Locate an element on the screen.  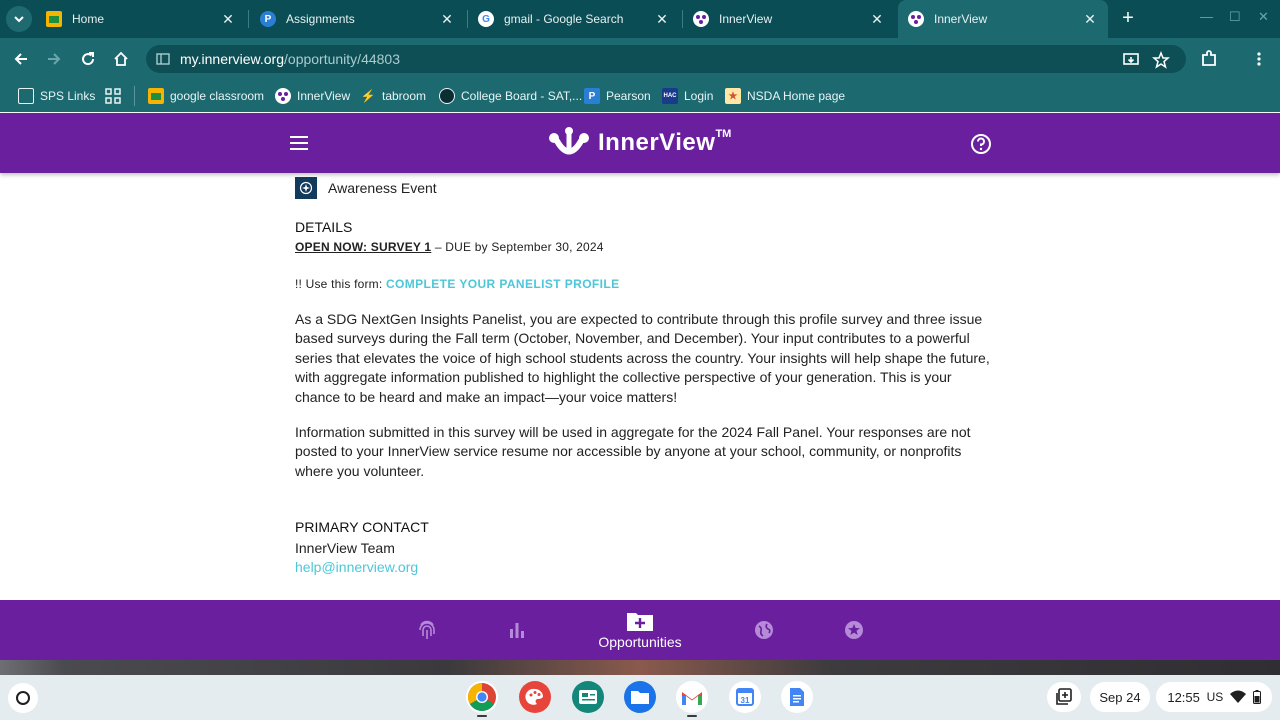
hamburger-icon is located at coordinates (299, 143).